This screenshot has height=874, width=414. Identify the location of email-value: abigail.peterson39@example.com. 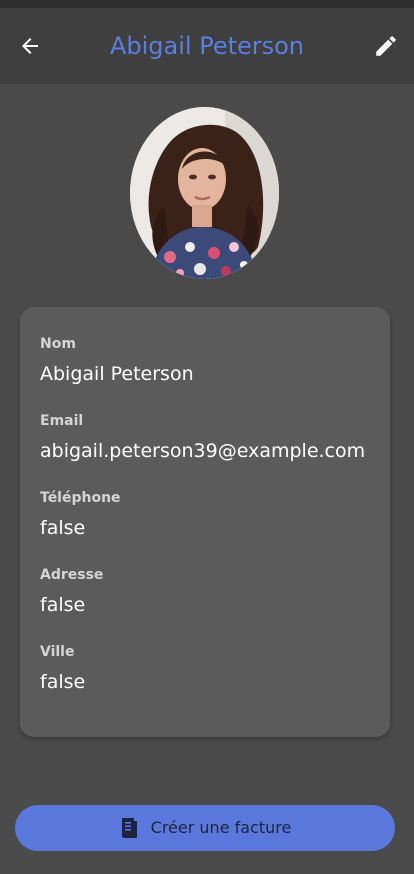
(203, 451).